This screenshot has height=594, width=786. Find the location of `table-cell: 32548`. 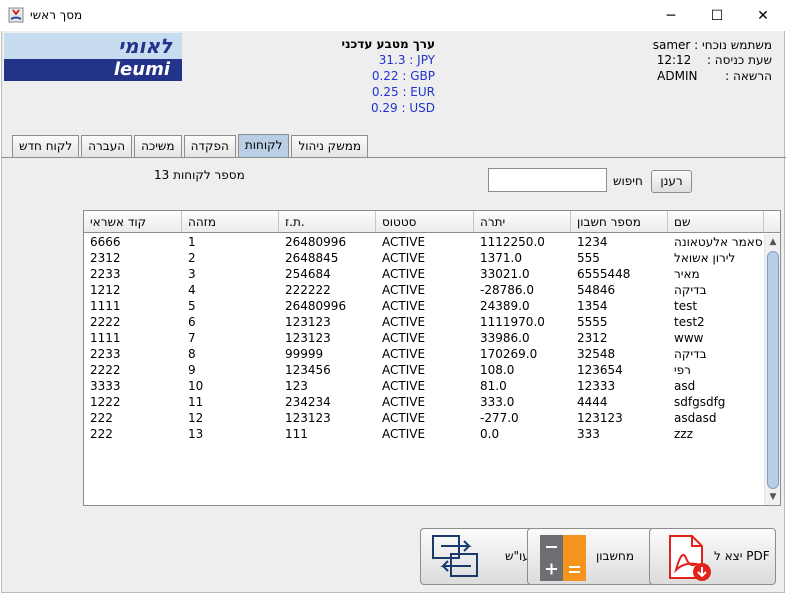

table-cell: 32548 is located at coordinates (619, 354).